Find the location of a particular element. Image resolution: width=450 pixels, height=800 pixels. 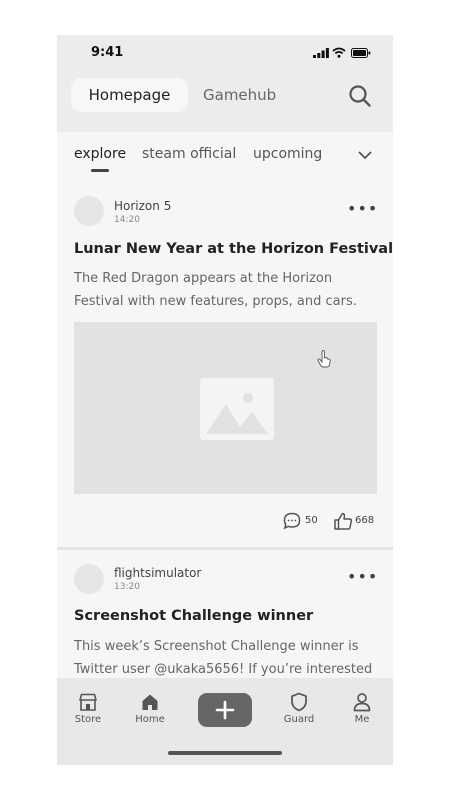

subnav-steam-official: steam official is located at coordinates (189, 154).